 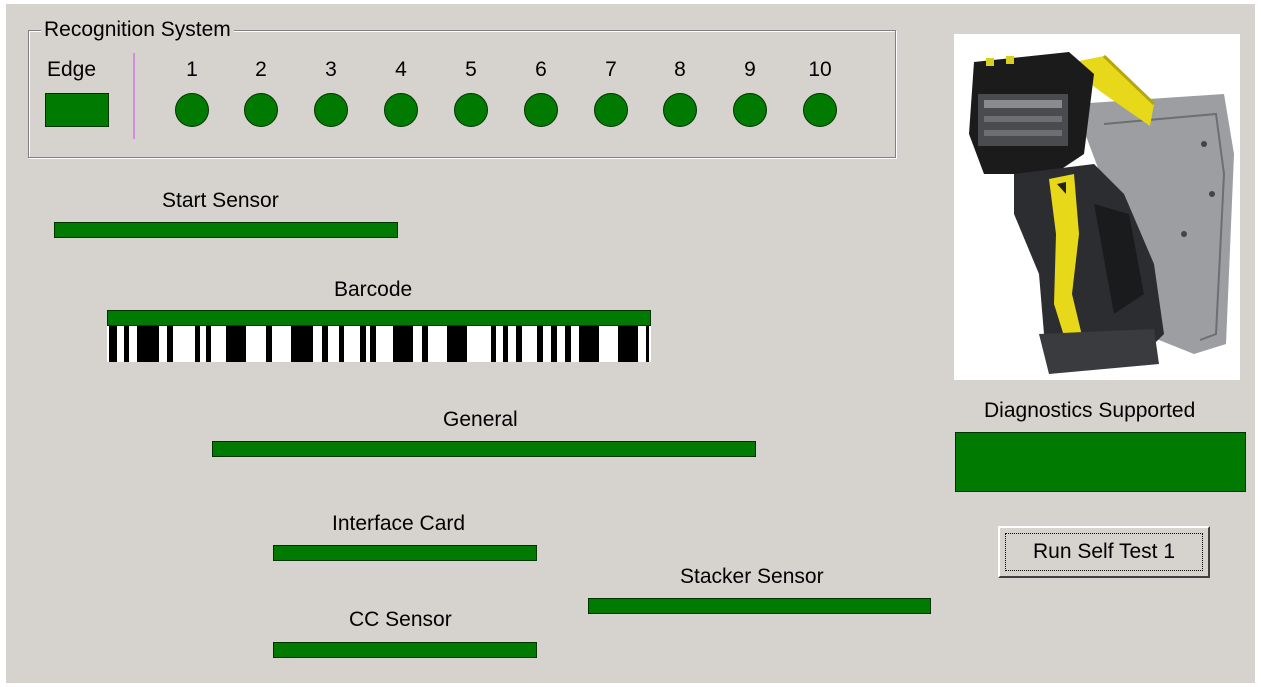 What do you see at coordinates (399, 523) in the screenshot?
I see `interface-card-label: Interface Card` at bounding box center [399, 523].